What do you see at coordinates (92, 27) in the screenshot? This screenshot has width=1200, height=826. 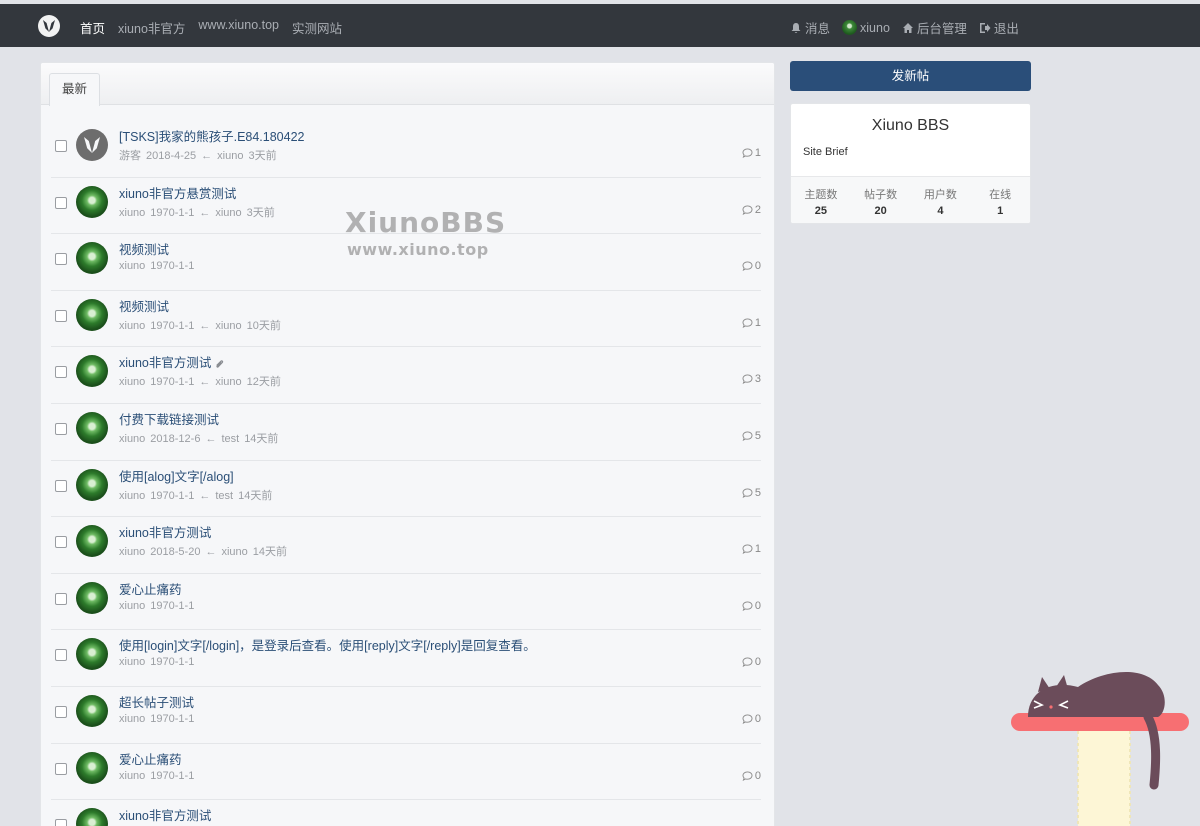 I see `nav-home-link: 首页` at bounding box center [92, 27].